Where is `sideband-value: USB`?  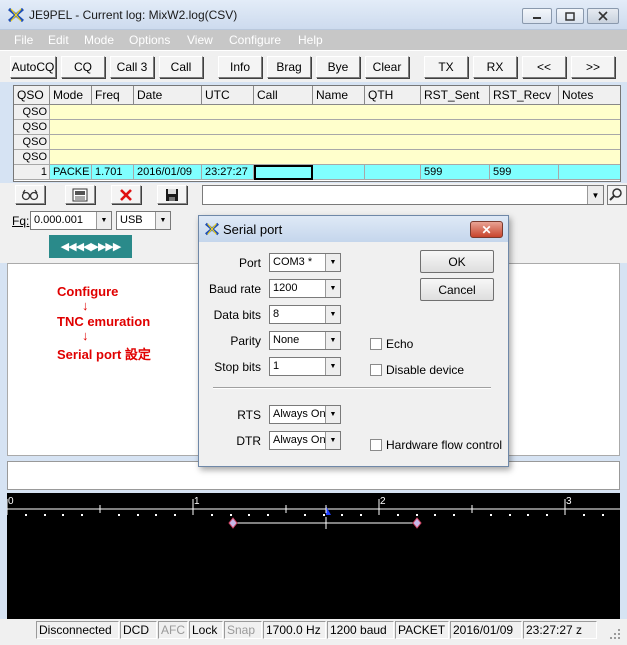 sideband-value: USB is located at coordinates (131, 220).